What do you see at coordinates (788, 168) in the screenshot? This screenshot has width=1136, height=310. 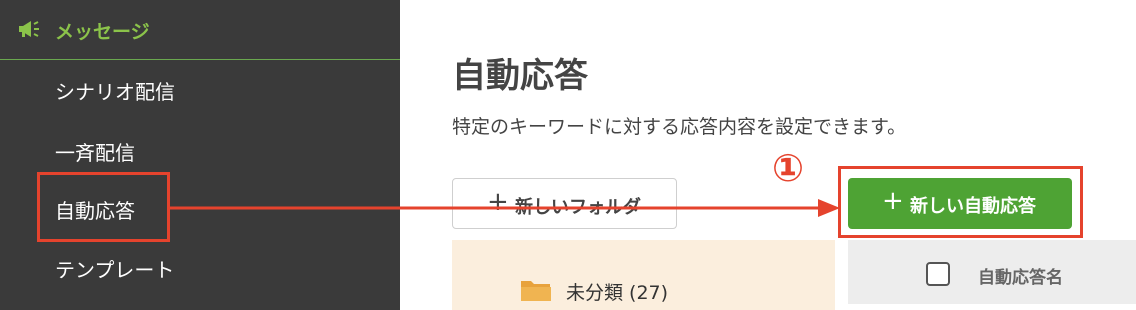 I see `step-marker: ①` at bounding box center [788, 168].